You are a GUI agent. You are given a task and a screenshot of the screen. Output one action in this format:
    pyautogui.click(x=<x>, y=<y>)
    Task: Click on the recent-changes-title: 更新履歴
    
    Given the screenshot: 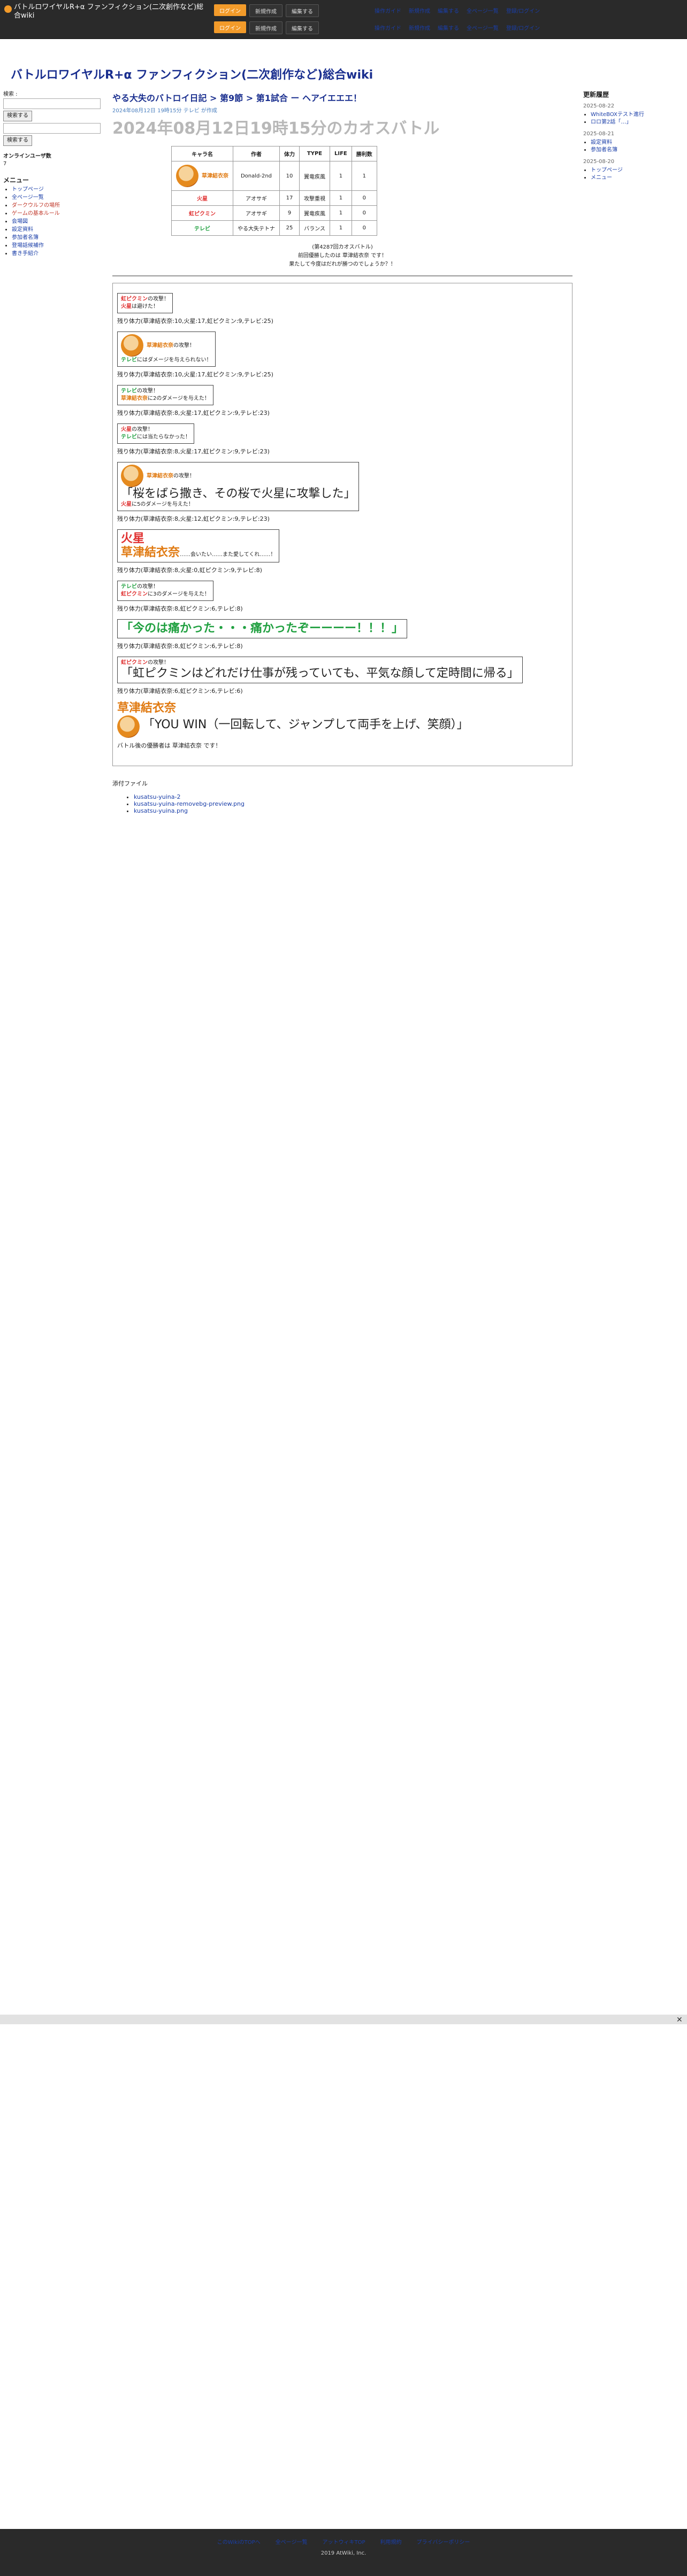 What is the action you would take?
    pyautogui.click(x=596, y=94)
    